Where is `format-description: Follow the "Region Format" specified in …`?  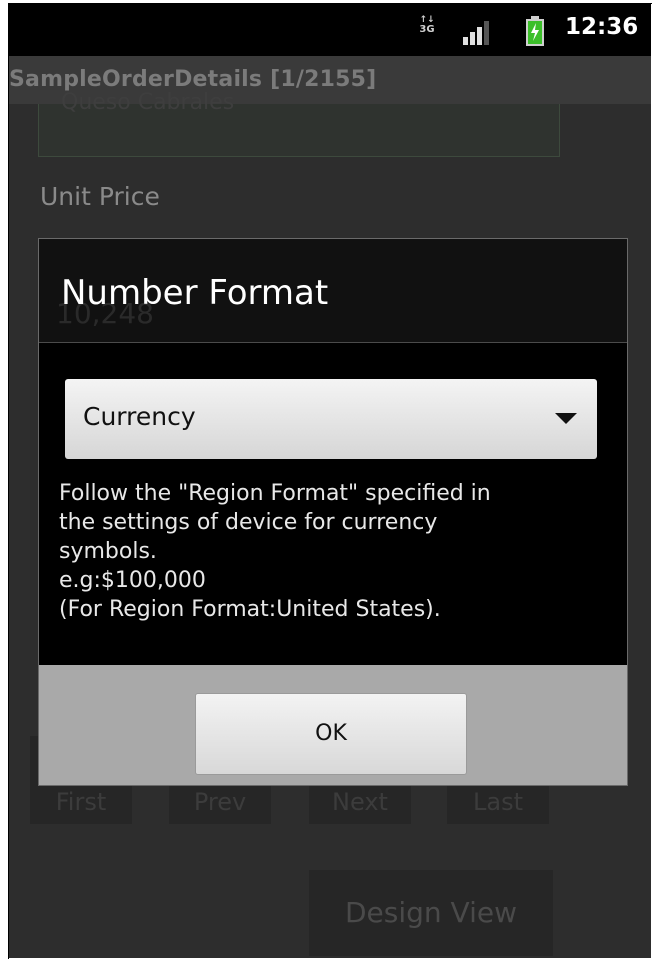 format-description: Follow the "Region Format" specified in … is located at coordinates (339, 551).